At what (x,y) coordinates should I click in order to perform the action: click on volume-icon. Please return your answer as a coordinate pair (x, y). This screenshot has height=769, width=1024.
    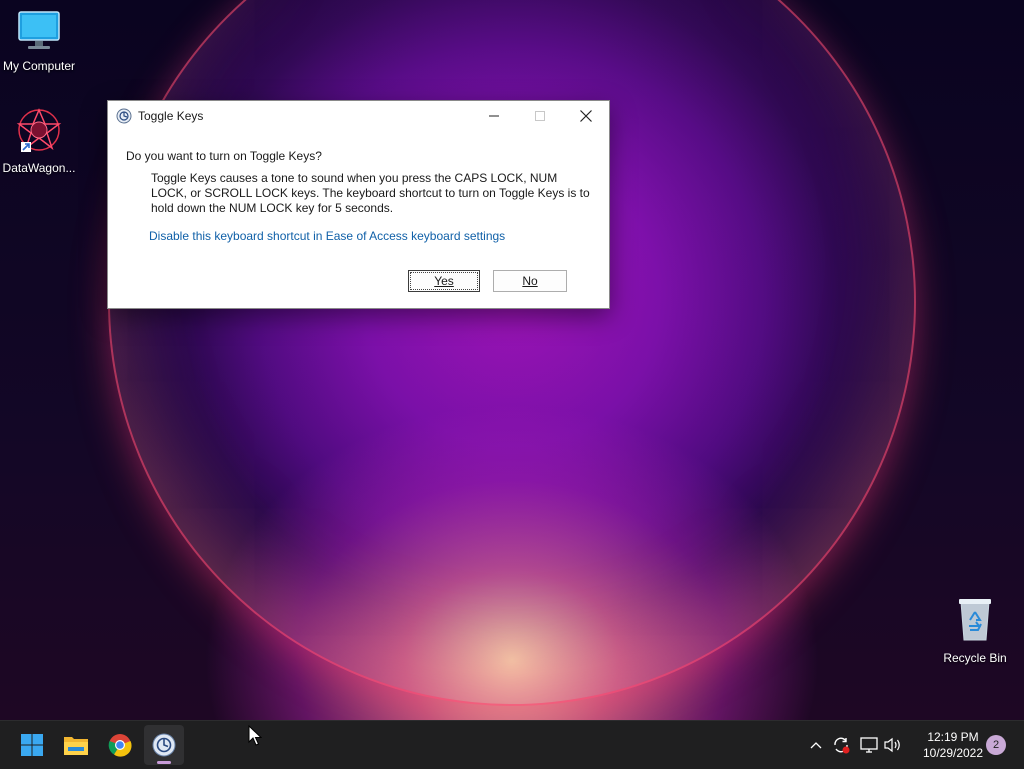
    Looking at the image, I should click on (892, 745).